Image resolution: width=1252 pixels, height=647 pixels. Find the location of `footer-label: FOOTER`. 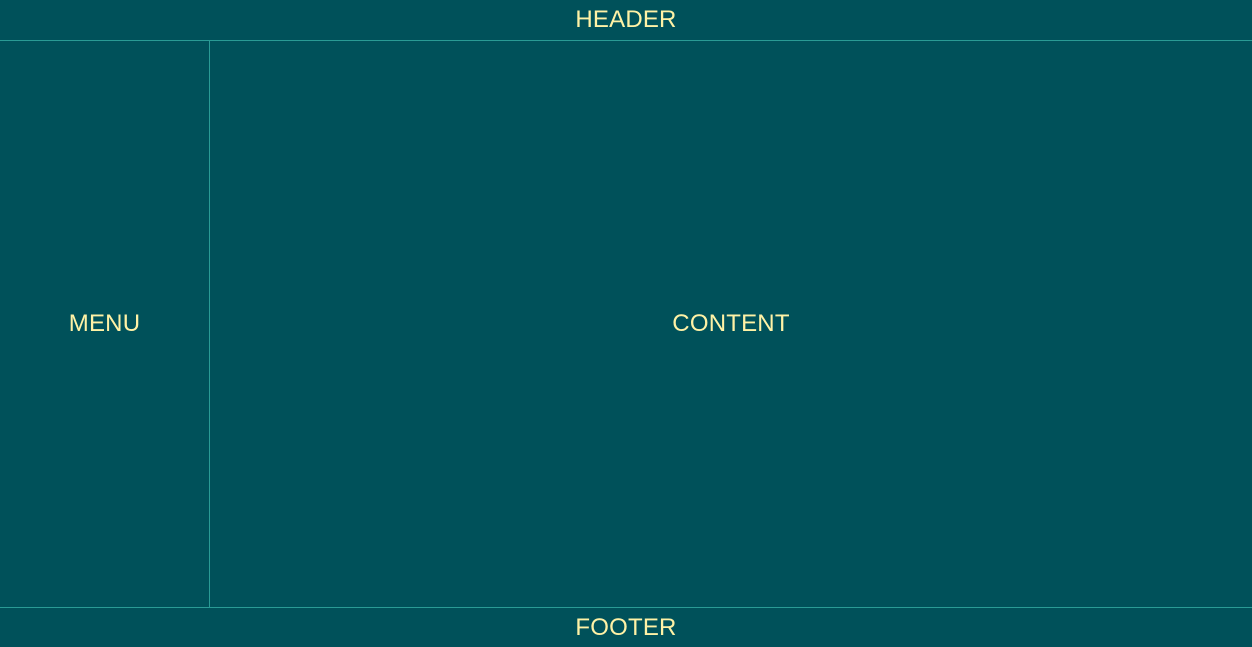

footer-label: FOOTER is located at coordinates (626, 627).